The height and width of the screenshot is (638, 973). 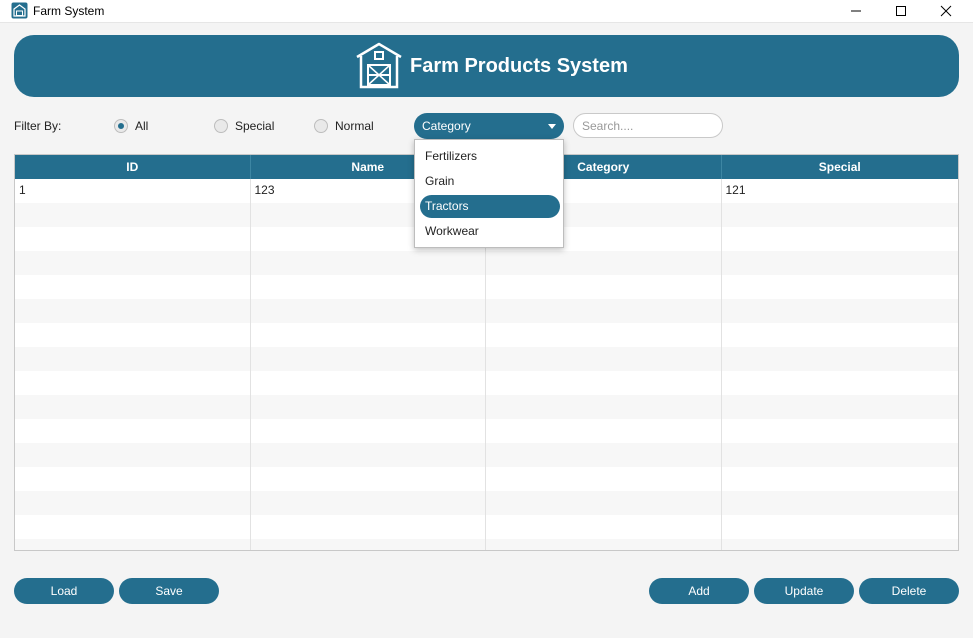 I want to click on menu-item-fertilizers: Fertilizers, so click(x=490, y=156).